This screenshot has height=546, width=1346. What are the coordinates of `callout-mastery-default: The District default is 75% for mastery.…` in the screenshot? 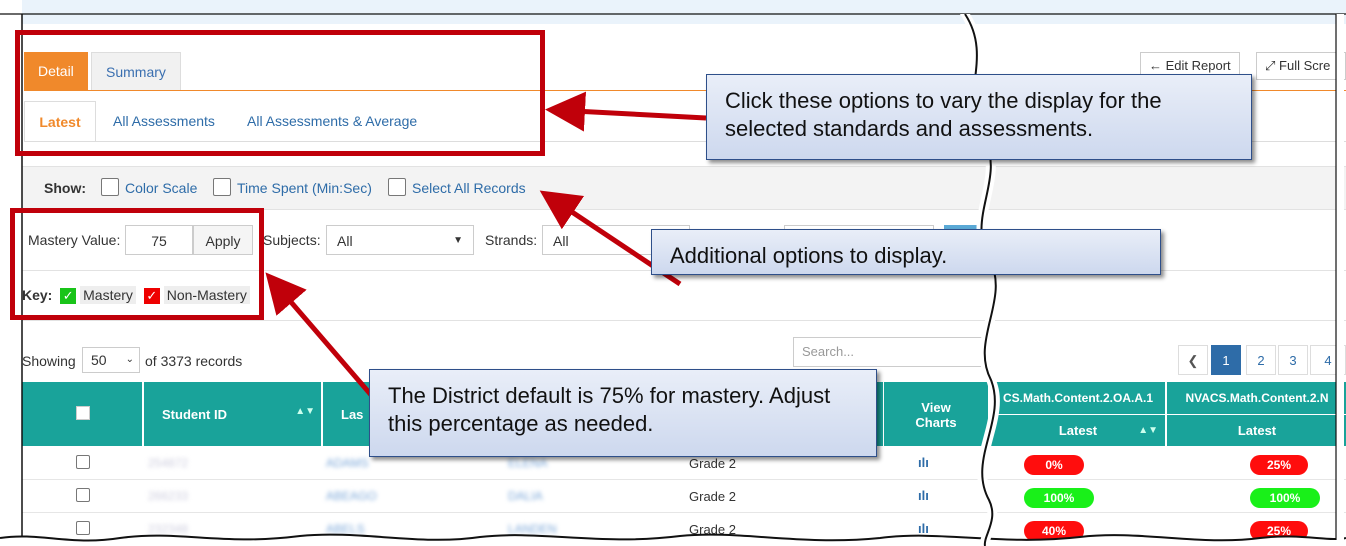 It's located at (623, 413).